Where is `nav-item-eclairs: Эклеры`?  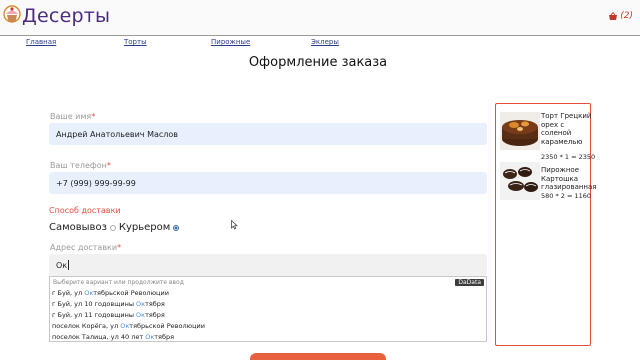 nav-item-eclairs: Эклеры is located at coordinates (325, 42).